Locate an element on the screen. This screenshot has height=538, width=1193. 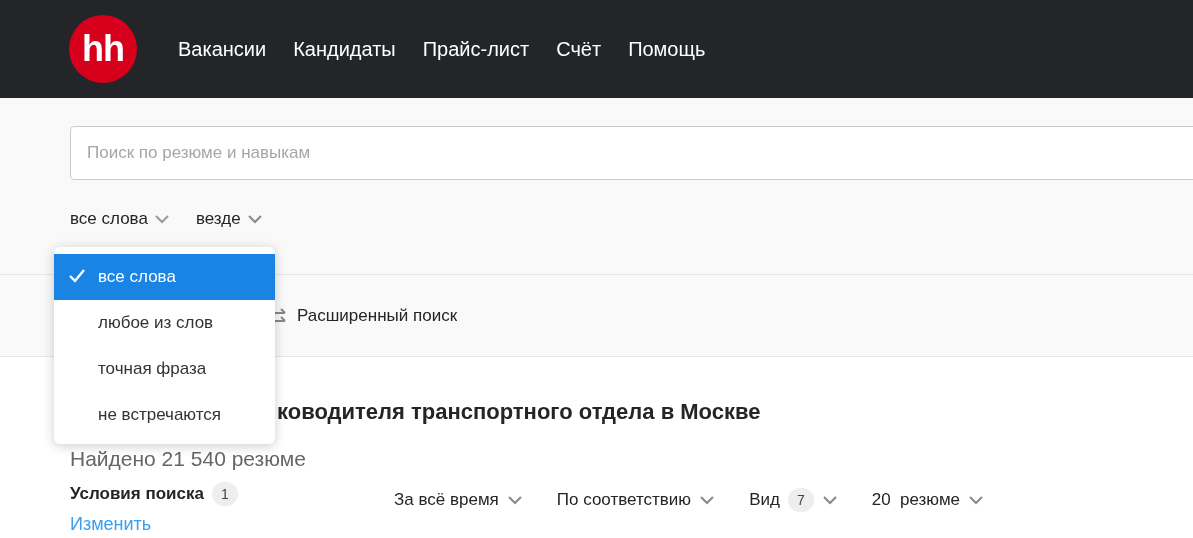
sort-dropdown: По соответствию is located at coordinates (636, 500).